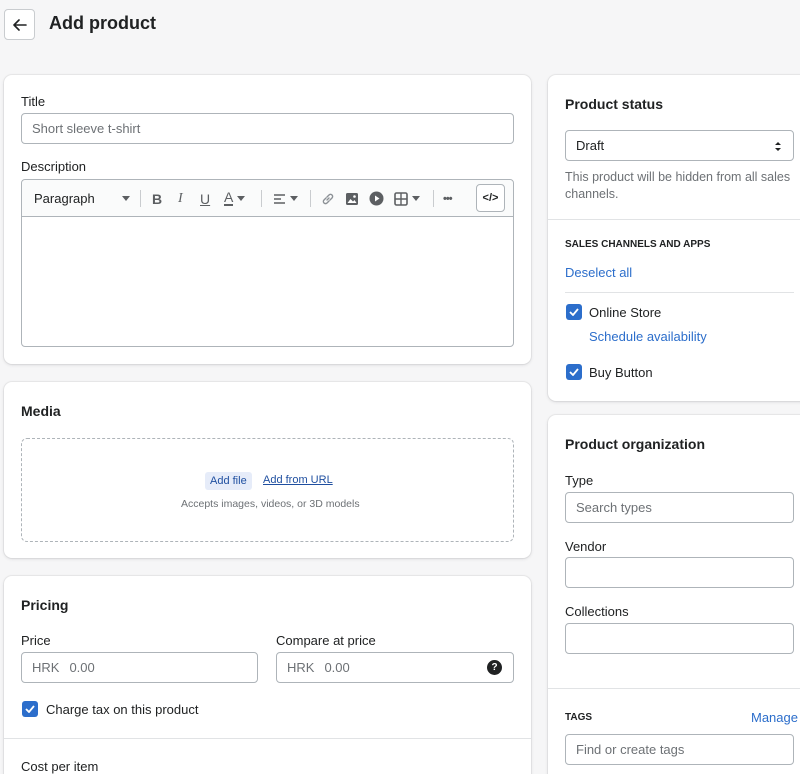  Describe the element at coordinates (674, 219) in the screenshot. I see `status-divider` at that location.